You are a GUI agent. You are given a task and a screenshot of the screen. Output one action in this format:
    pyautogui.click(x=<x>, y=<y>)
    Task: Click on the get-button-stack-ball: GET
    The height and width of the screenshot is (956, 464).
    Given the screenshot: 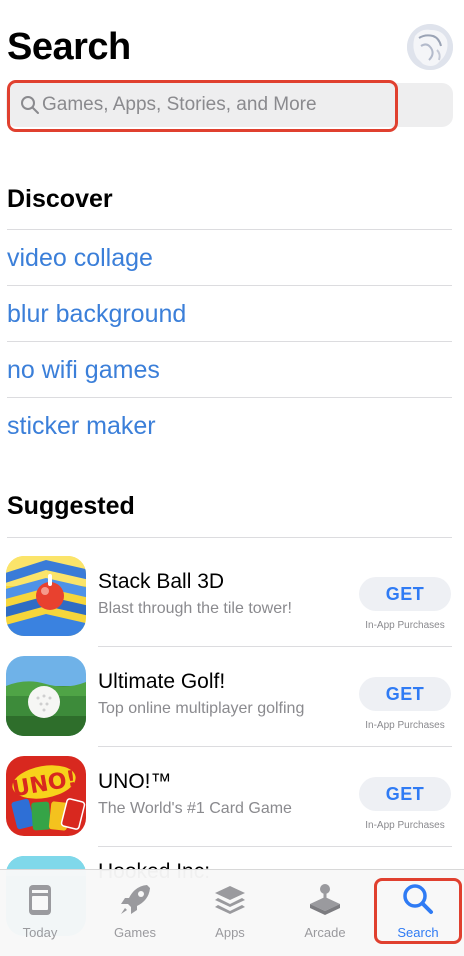 What is the action you would take?
    pyautogui.click(x=405, y=594)
    